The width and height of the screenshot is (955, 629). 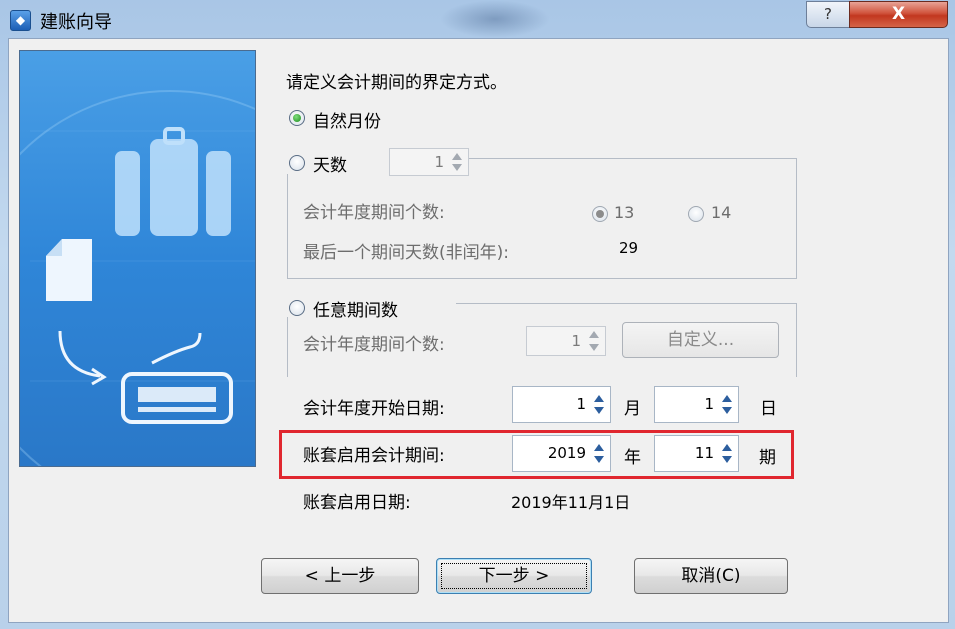 I want to click on prev-button: < 上一步, so click(x=340, y=576).